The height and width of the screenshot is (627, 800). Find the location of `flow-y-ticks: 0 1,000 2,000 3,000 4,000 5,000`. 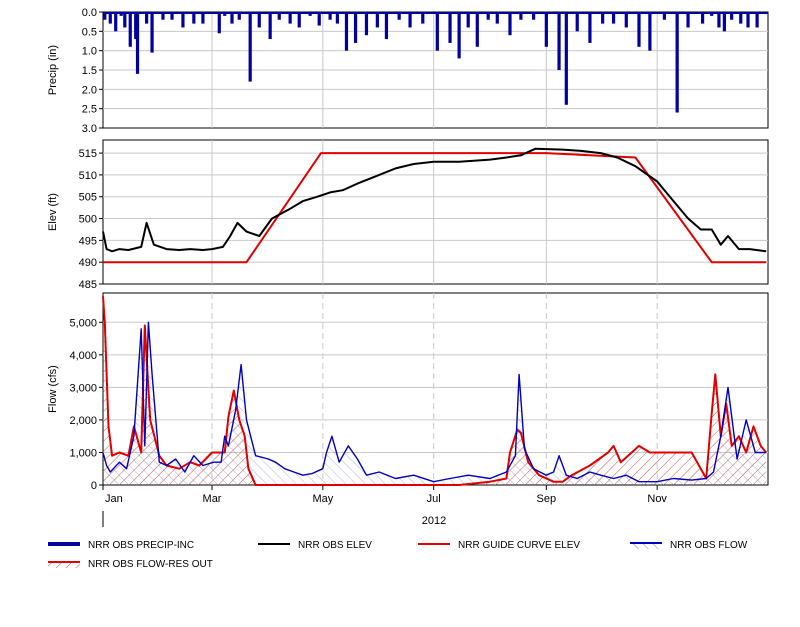

flow-y-ticks: 0 1,000 2,000 3,000 4,000 5,000 is located at coordinates (86, 404).